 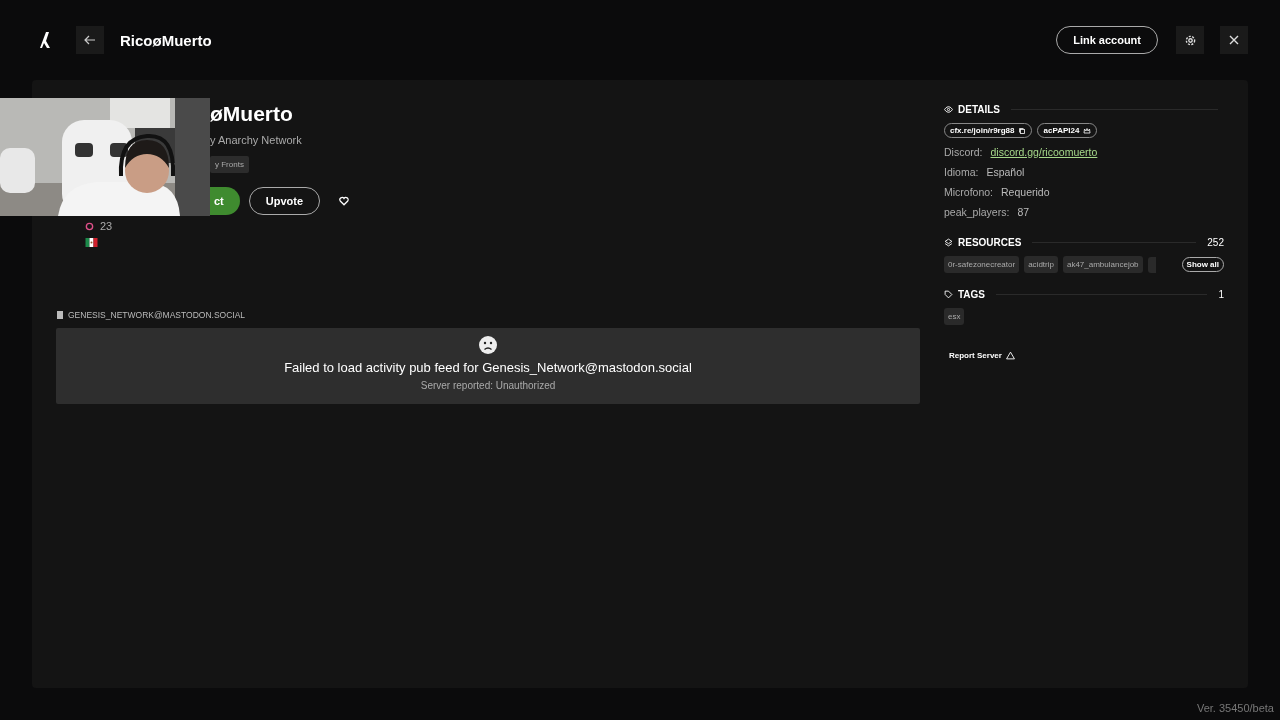 I want to click on resources-count: 252, so click(x=1215, y=242).